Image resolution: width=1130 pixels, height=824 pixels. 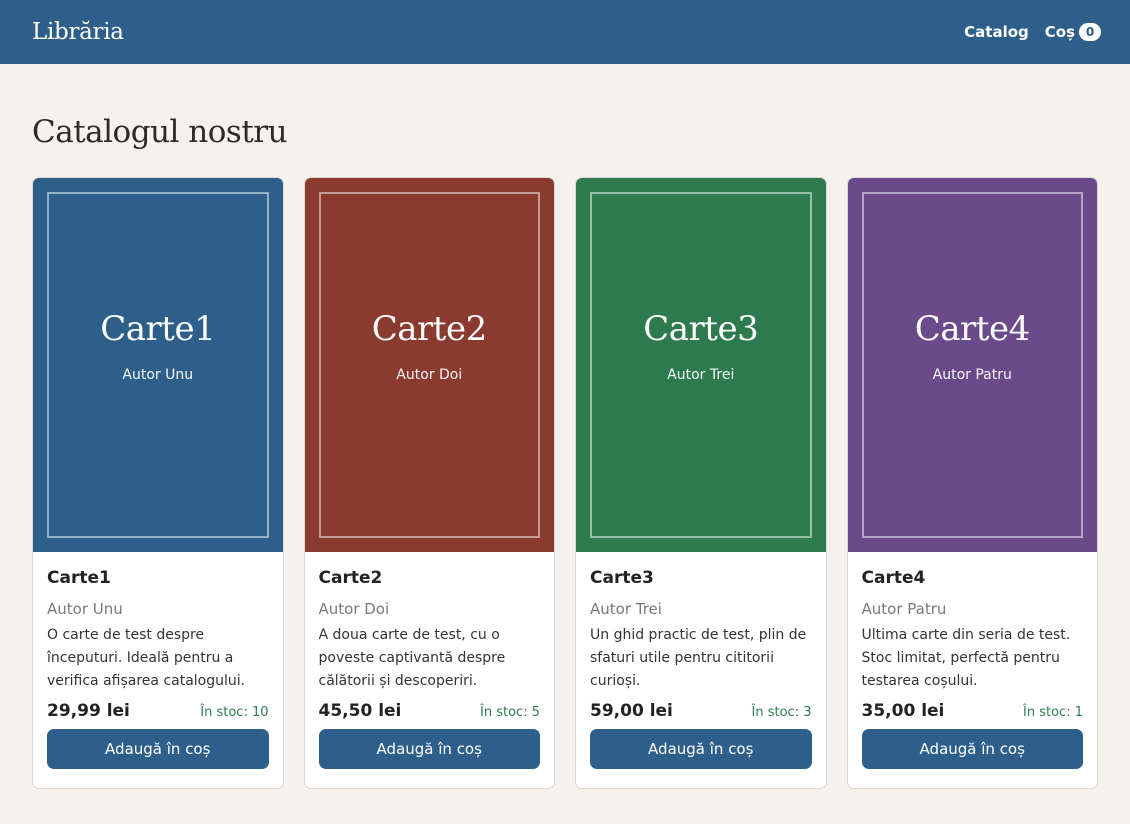 I want to click on nav-link-catalog: Catalog, so click(x=996, y=32).